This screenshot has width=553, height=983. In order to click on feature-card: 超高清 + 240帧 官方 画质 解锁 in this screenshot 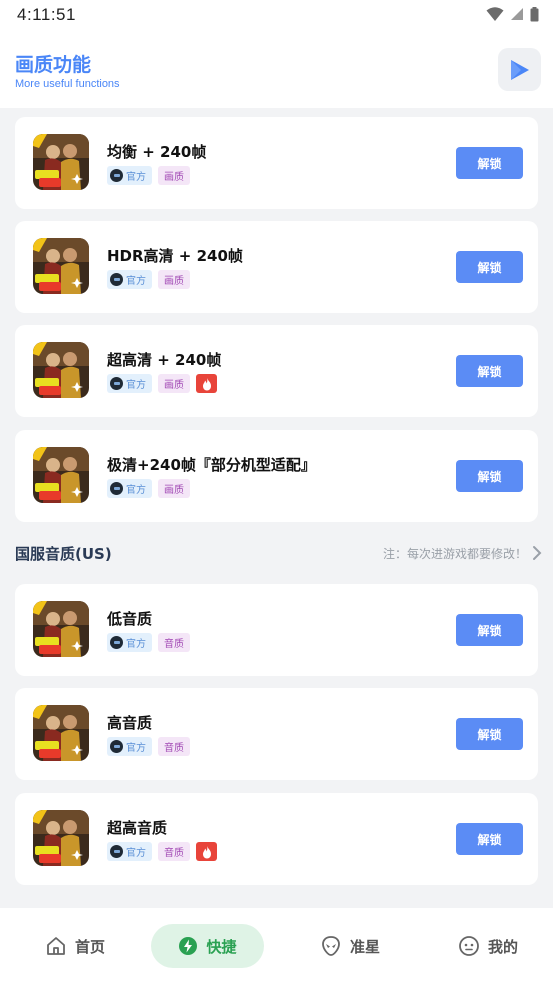, I will do `click(276, 371)`.